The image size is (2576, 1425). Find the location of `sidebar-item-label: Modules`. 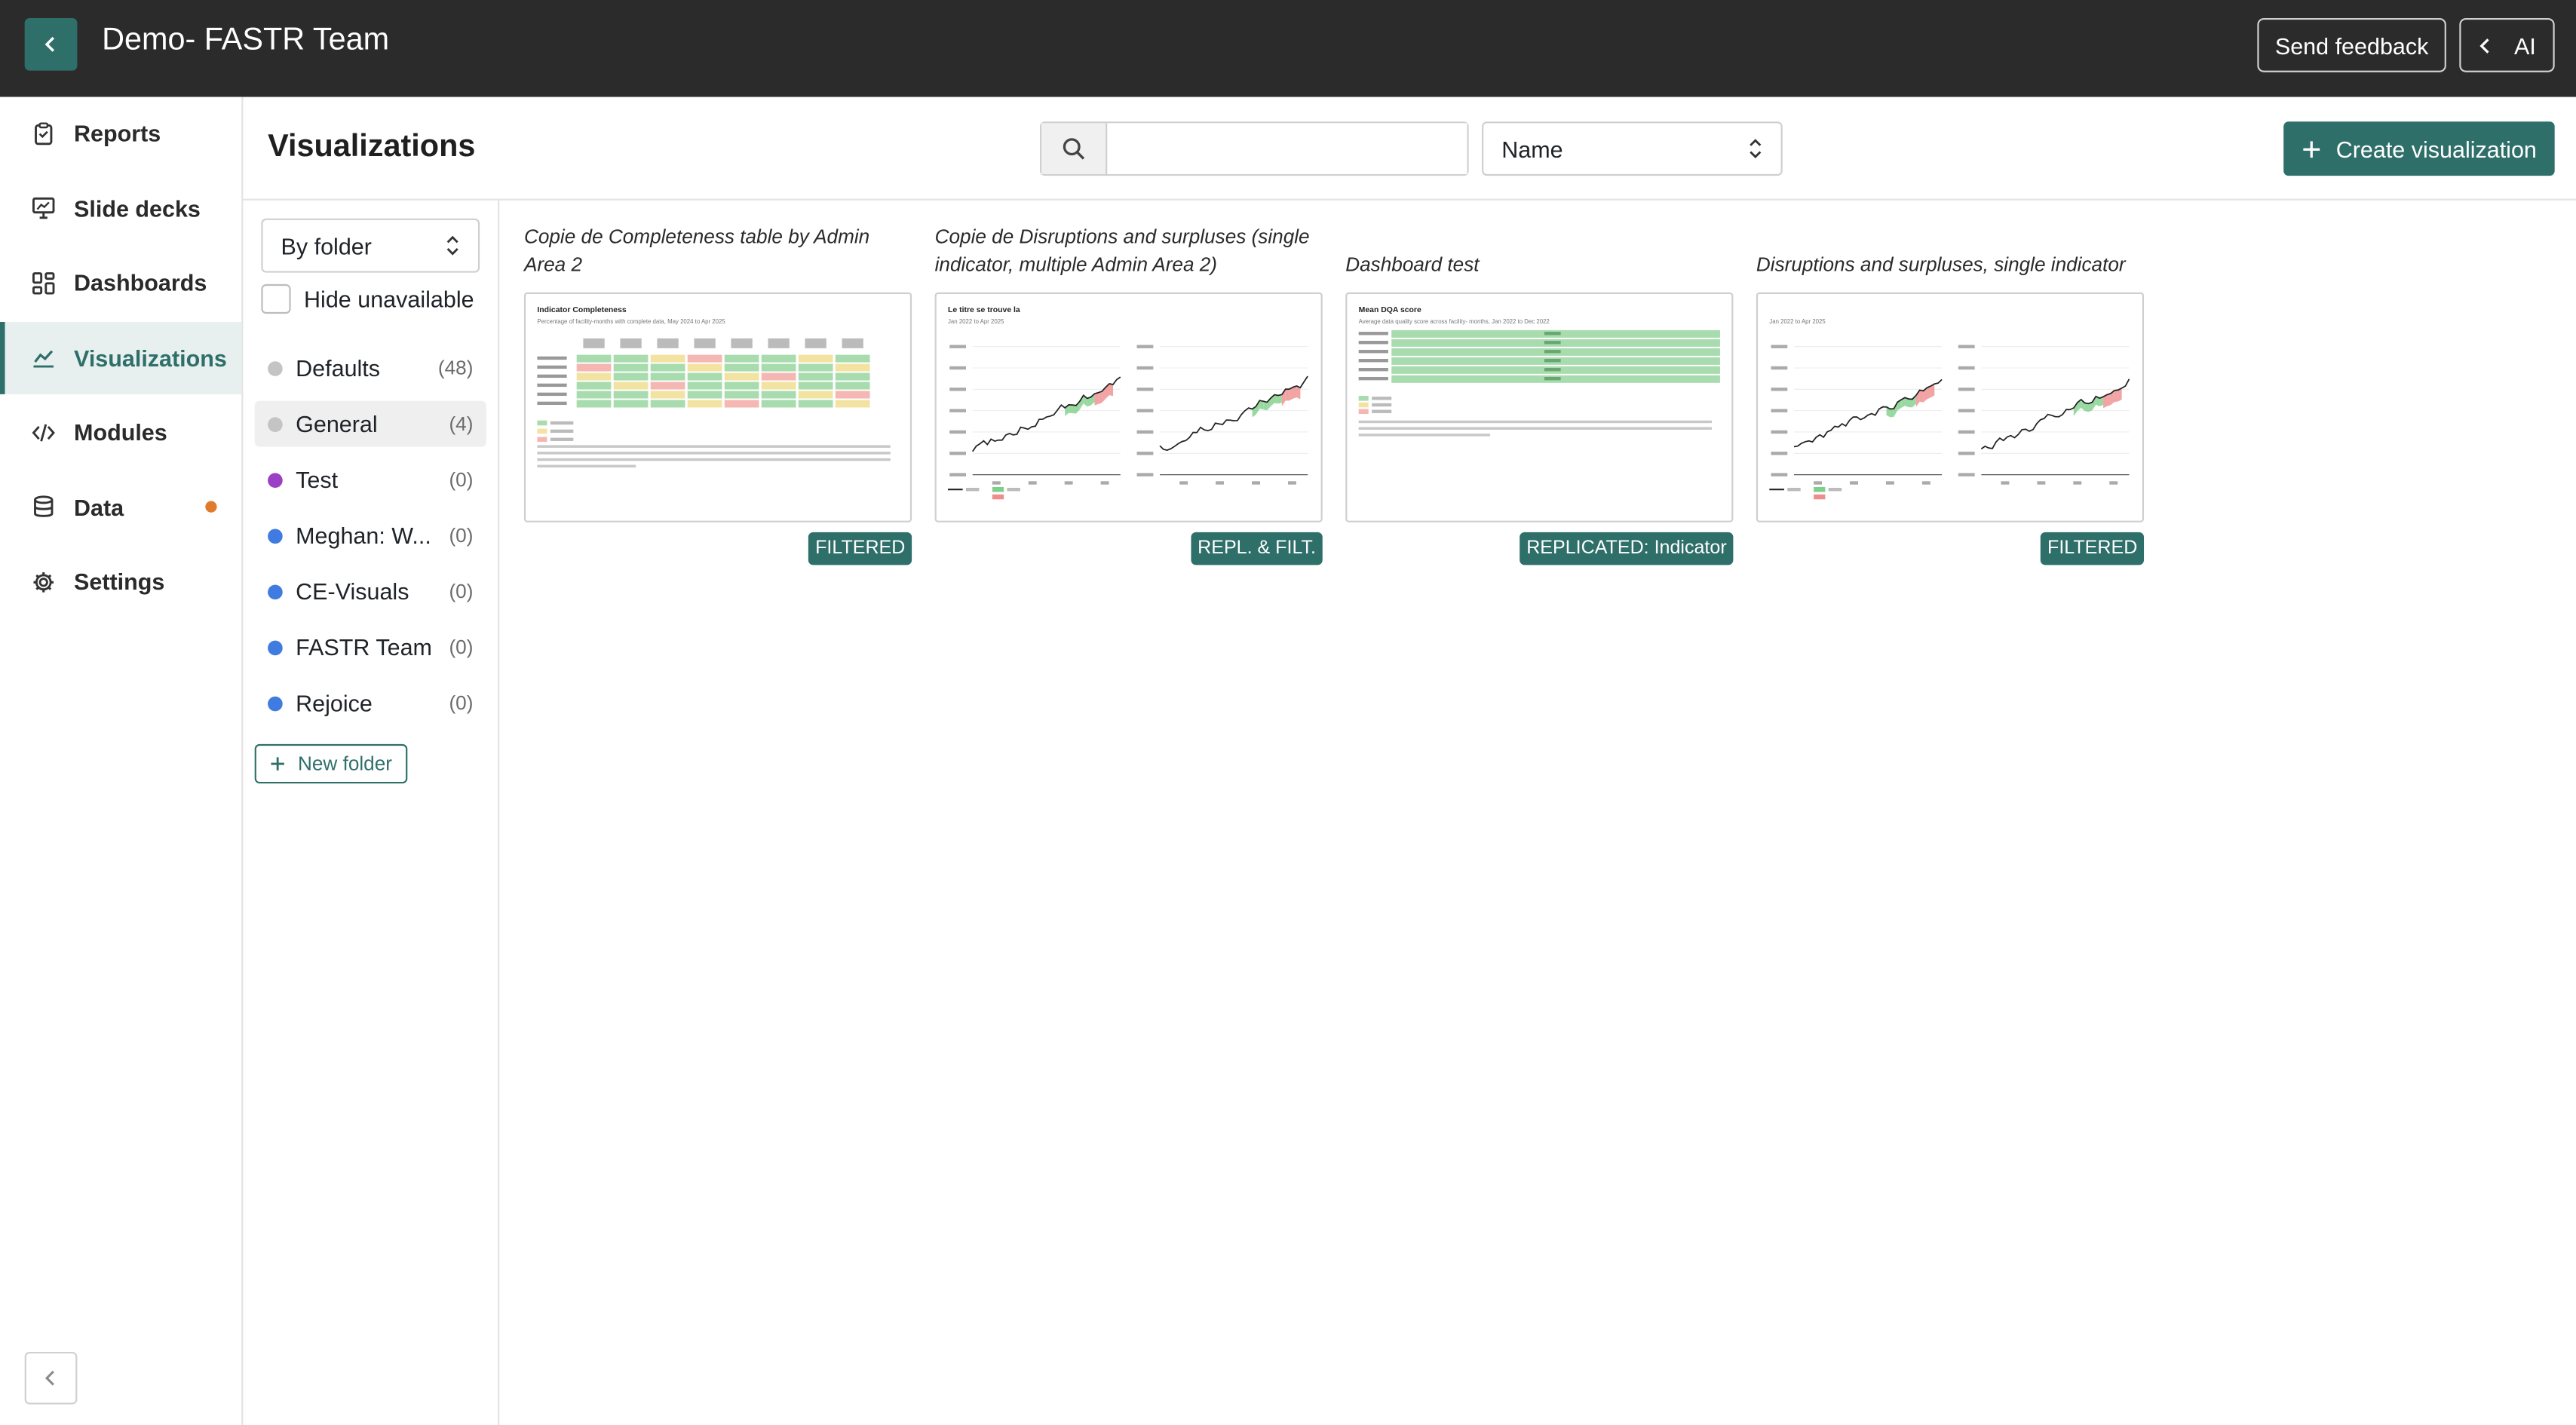

sidebar-item-label: Modules is located at coordinates (120, 432).